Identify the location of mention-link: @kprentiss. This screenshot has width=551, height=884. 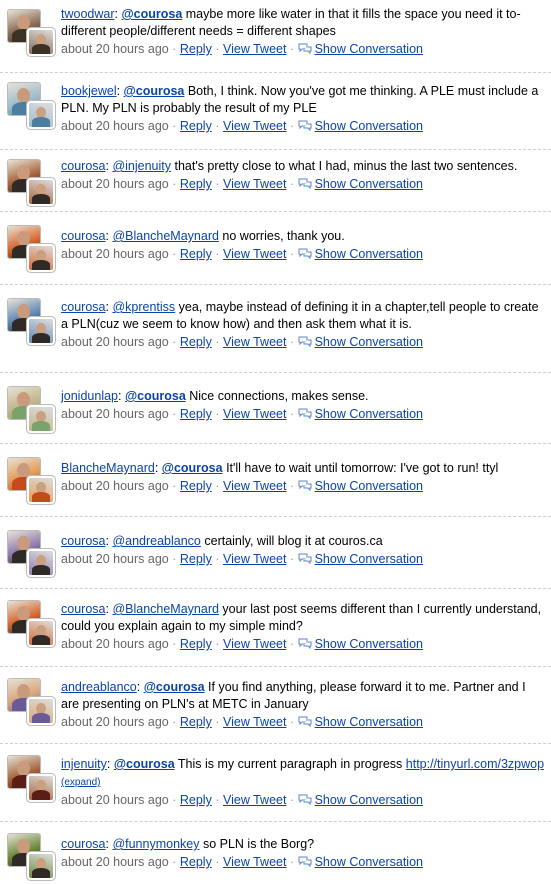
(143, 307).